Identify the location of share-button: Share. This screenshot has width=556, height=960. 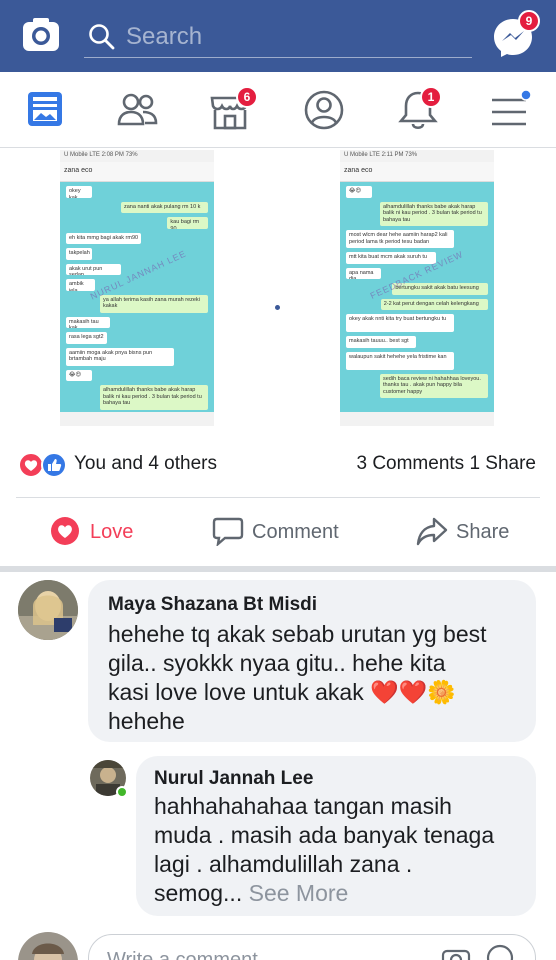
(466, 532).